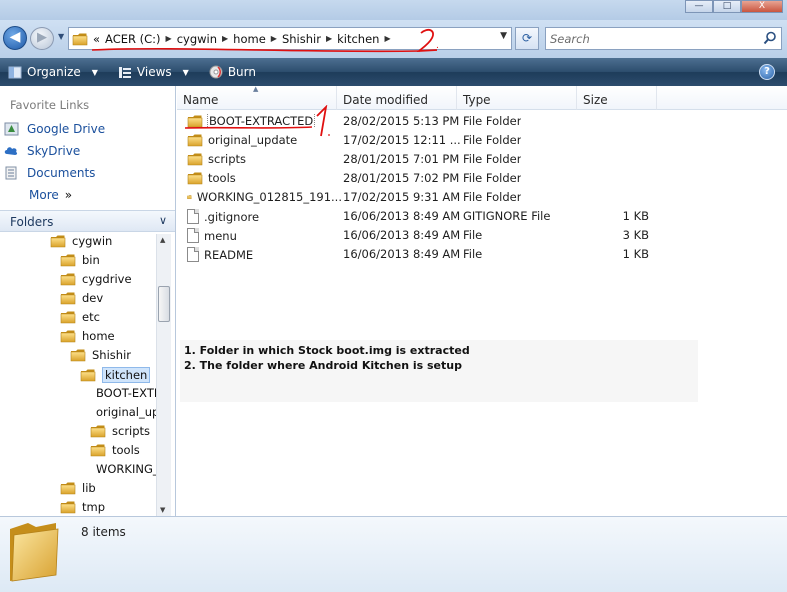  Describe the element at coordinates (264, 216) in the screenshot. I see `file-name: .gitignore` at that location.